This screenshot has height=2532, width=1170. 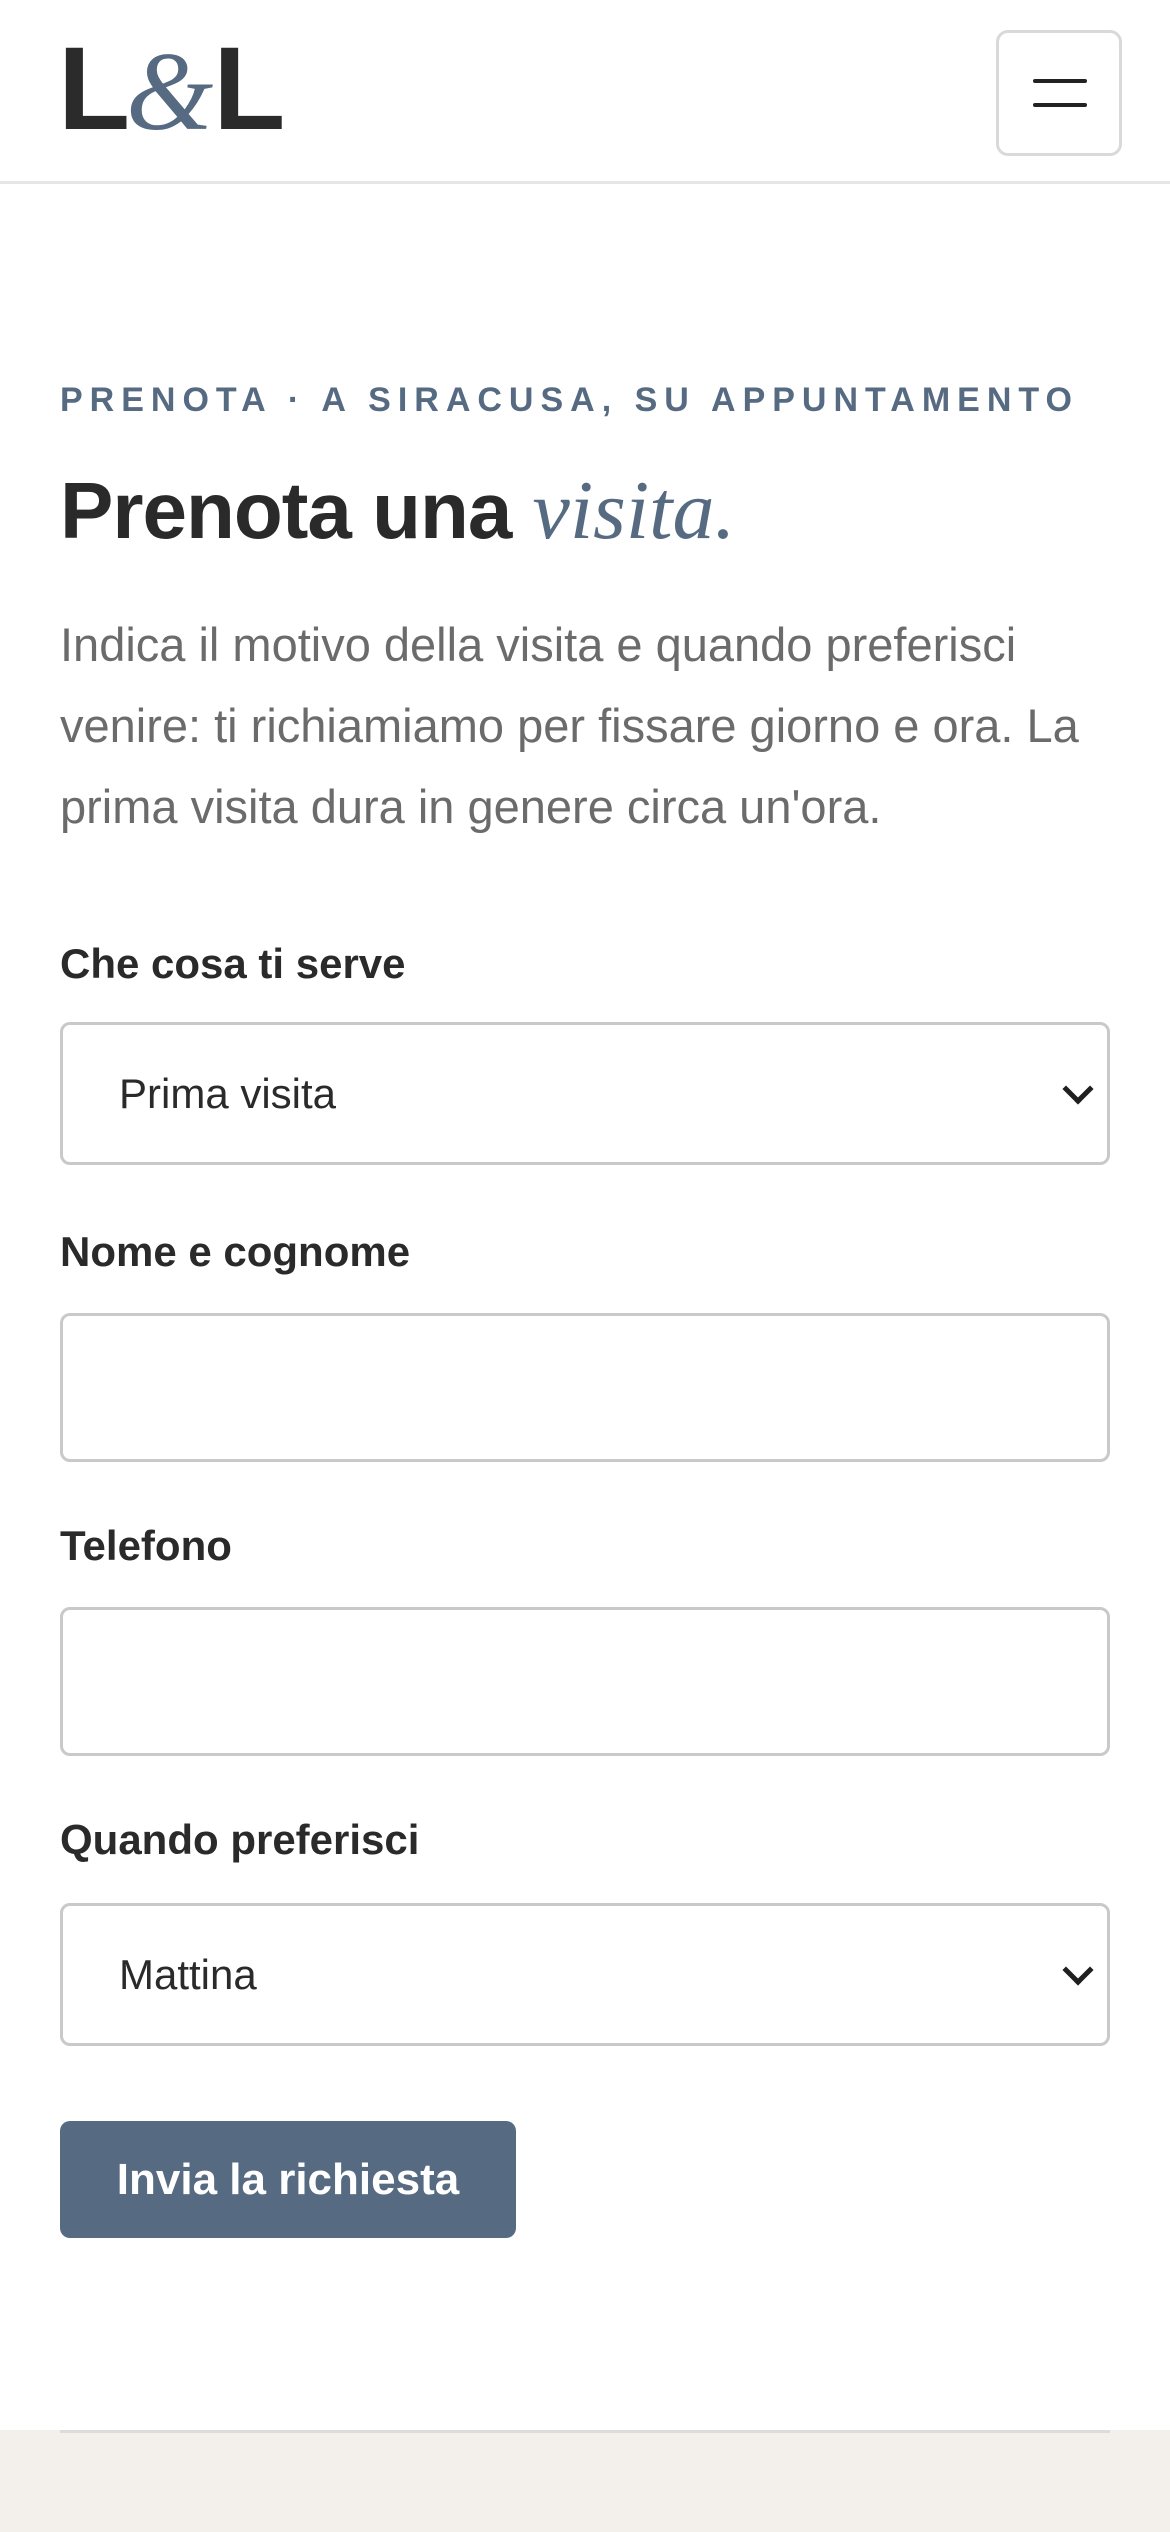 What do you see at coordinates (634, 510) in the screenshot?
I see `page-title-accent: visita.` at bounding box center [634, 510].